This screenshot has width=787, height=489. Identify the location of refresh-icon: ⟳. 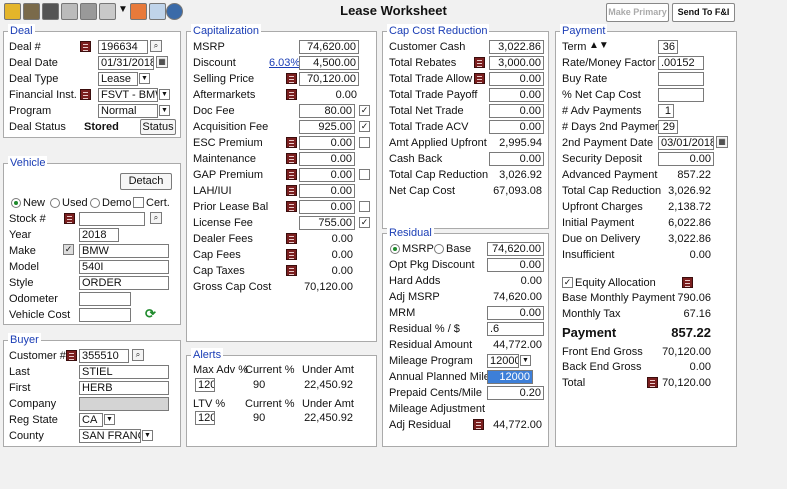
(150, 314).